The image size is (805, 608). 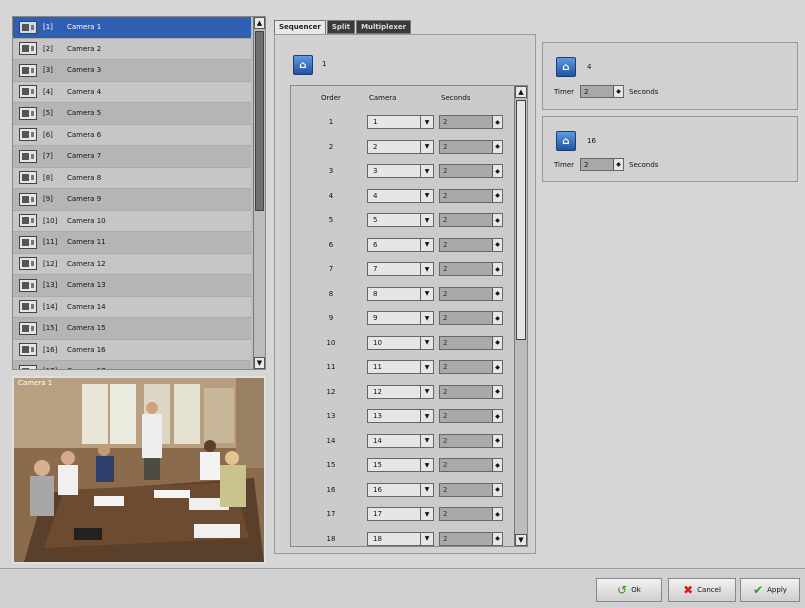 I want to click on camera-list-item: [11] Camera 11, so click(x=132, y=243).